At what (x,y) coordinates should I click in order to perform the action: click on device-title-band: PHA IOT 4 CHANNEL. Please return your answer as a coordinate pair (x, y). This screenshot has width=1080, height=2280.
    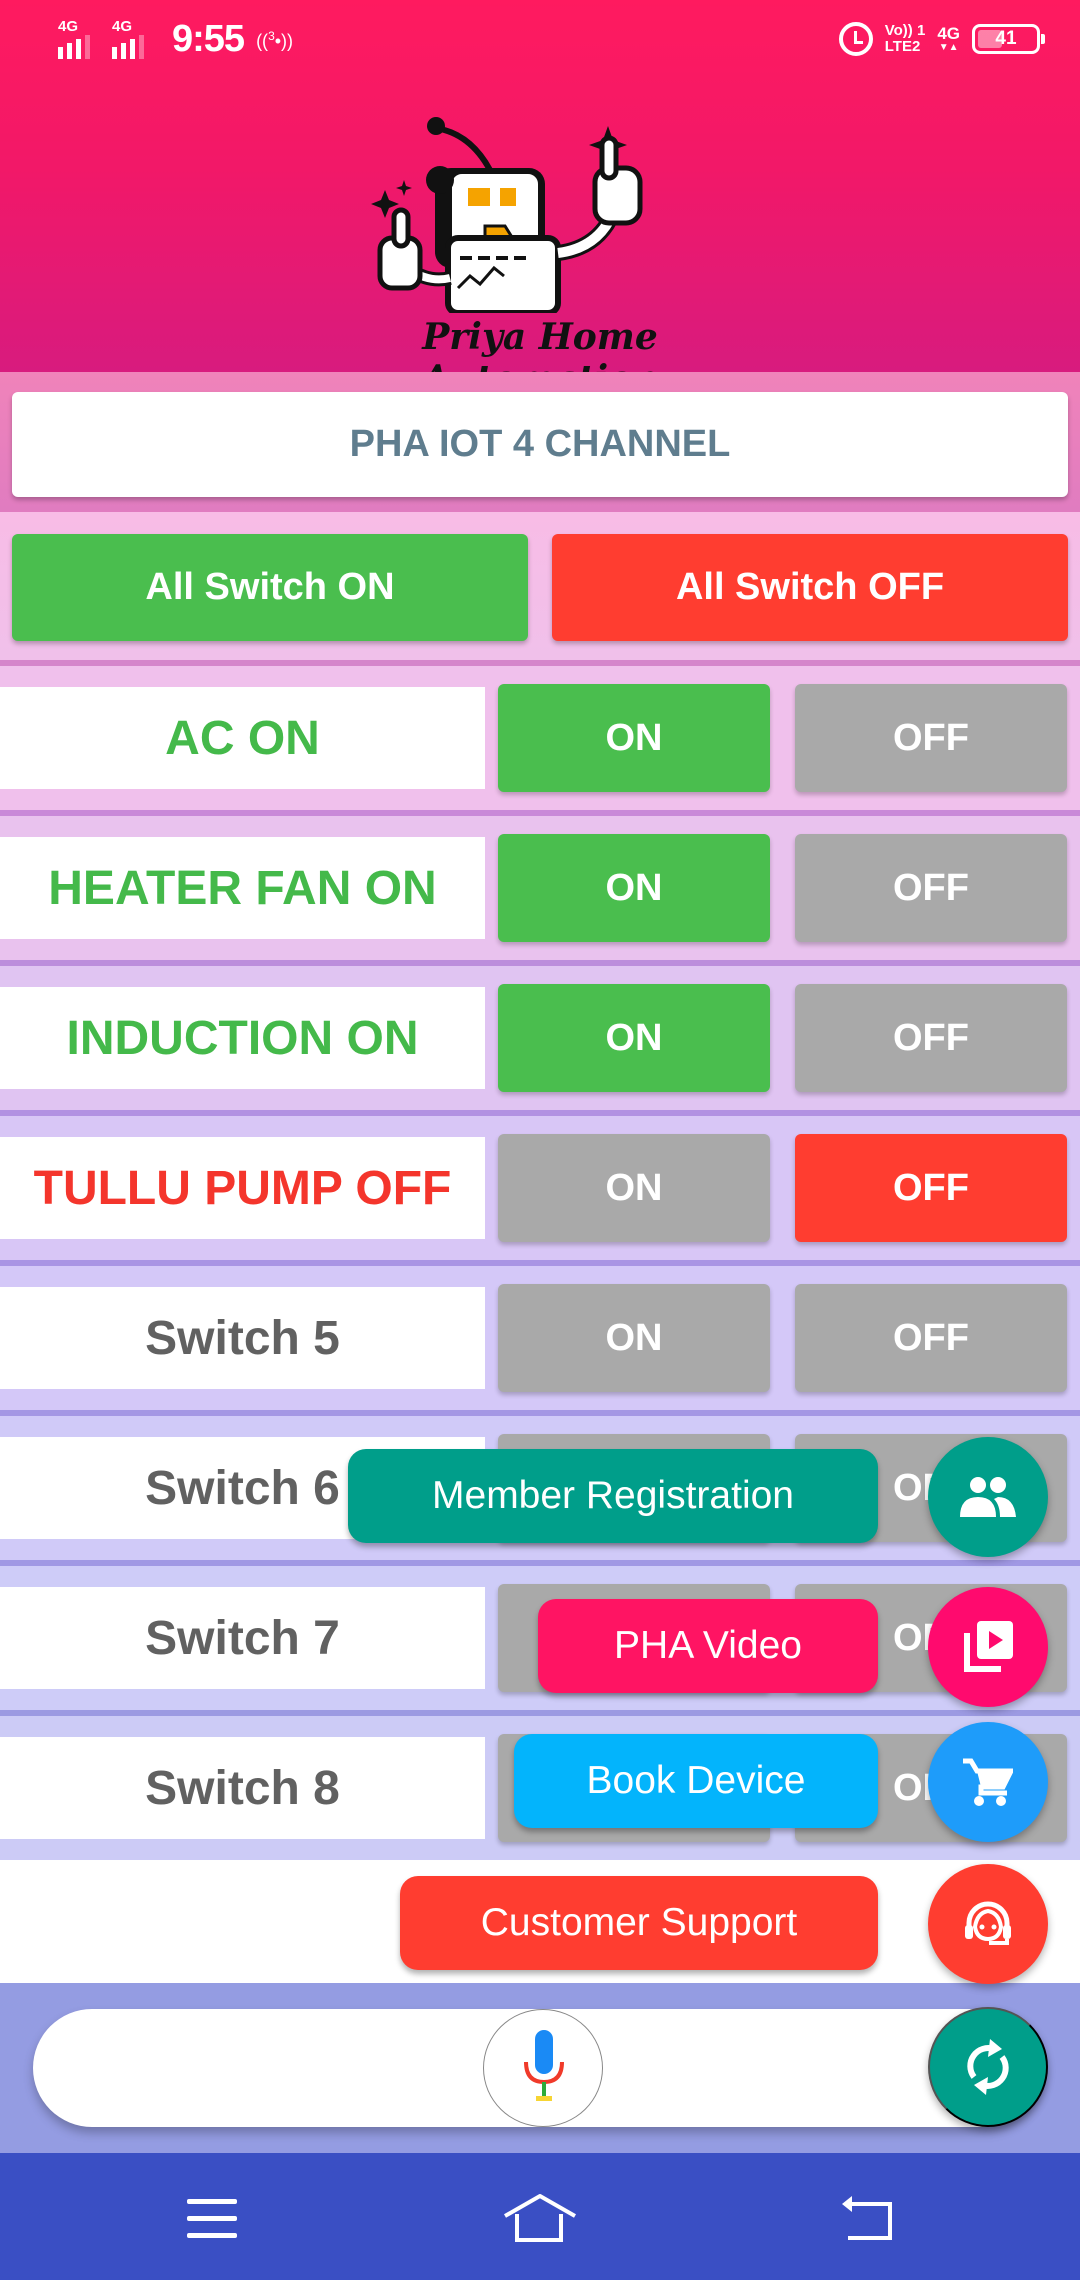
    Looking at the image, I should click on (540, 442).